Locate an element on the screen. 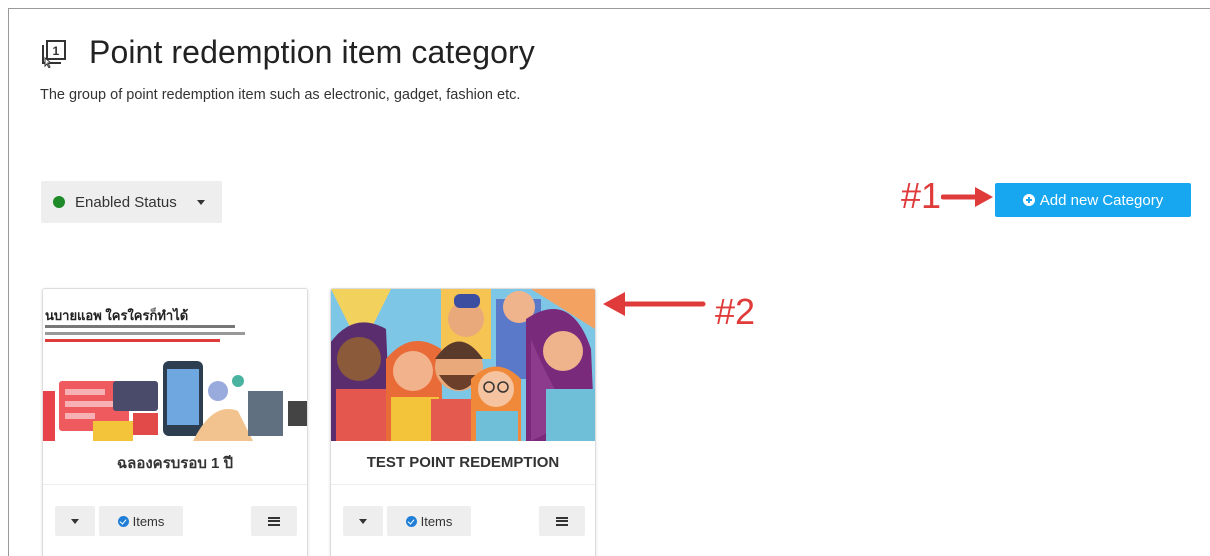 Image resolution: width=1210 pixels, height=556 pixels. status-dot-icon is located at coordinates (59, 202).